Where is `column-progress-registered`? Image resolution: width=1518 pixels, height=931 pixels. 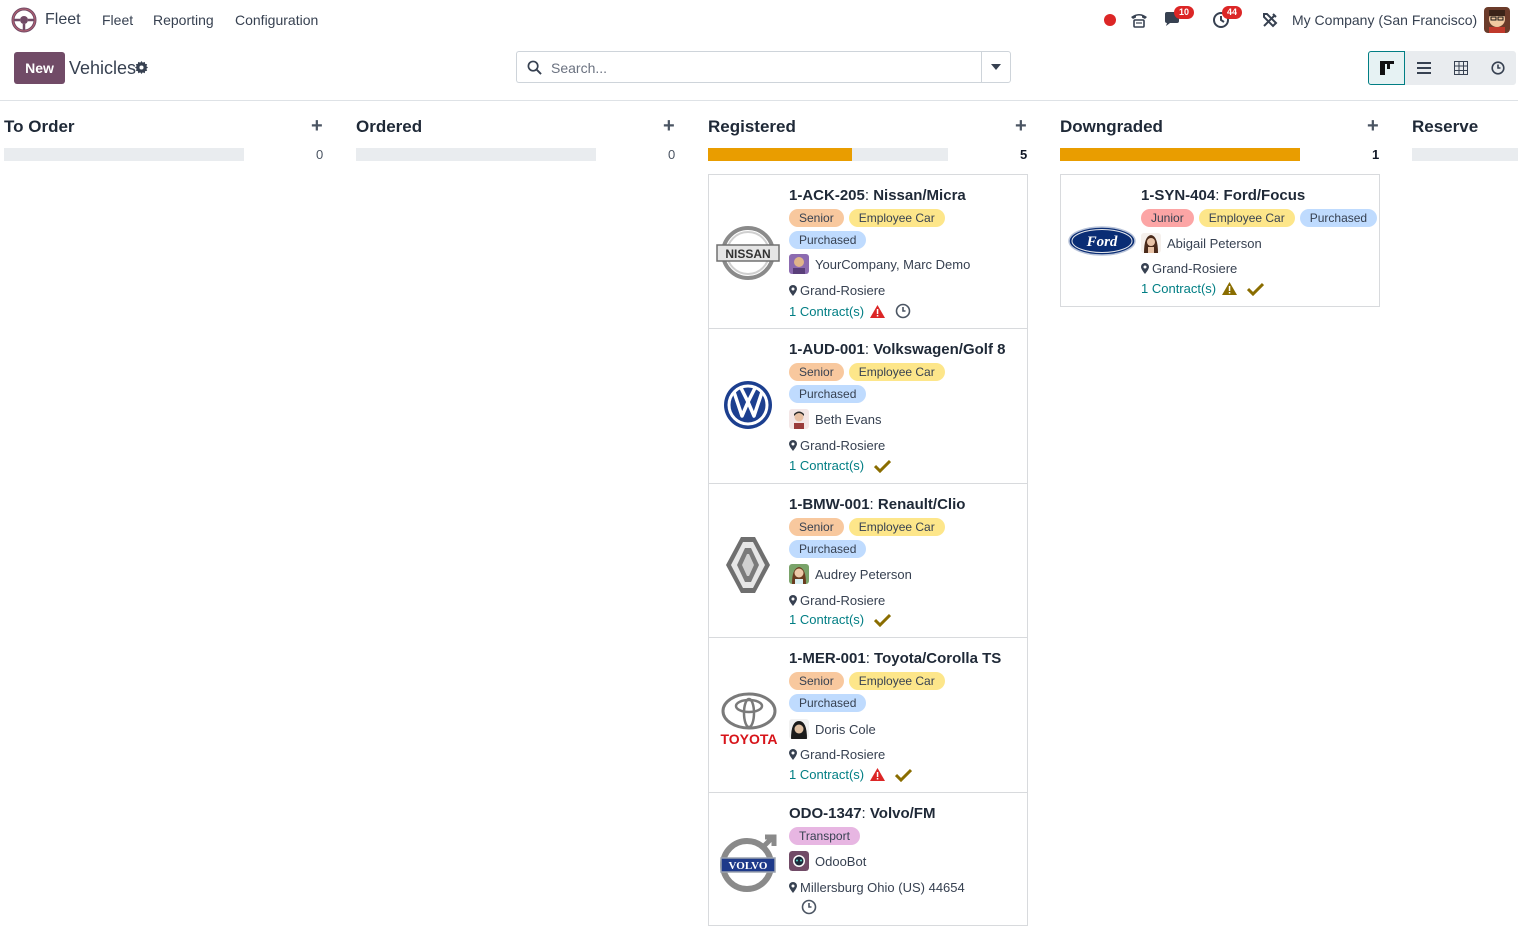
column-progress-registered is located at coordinates (828, 154).